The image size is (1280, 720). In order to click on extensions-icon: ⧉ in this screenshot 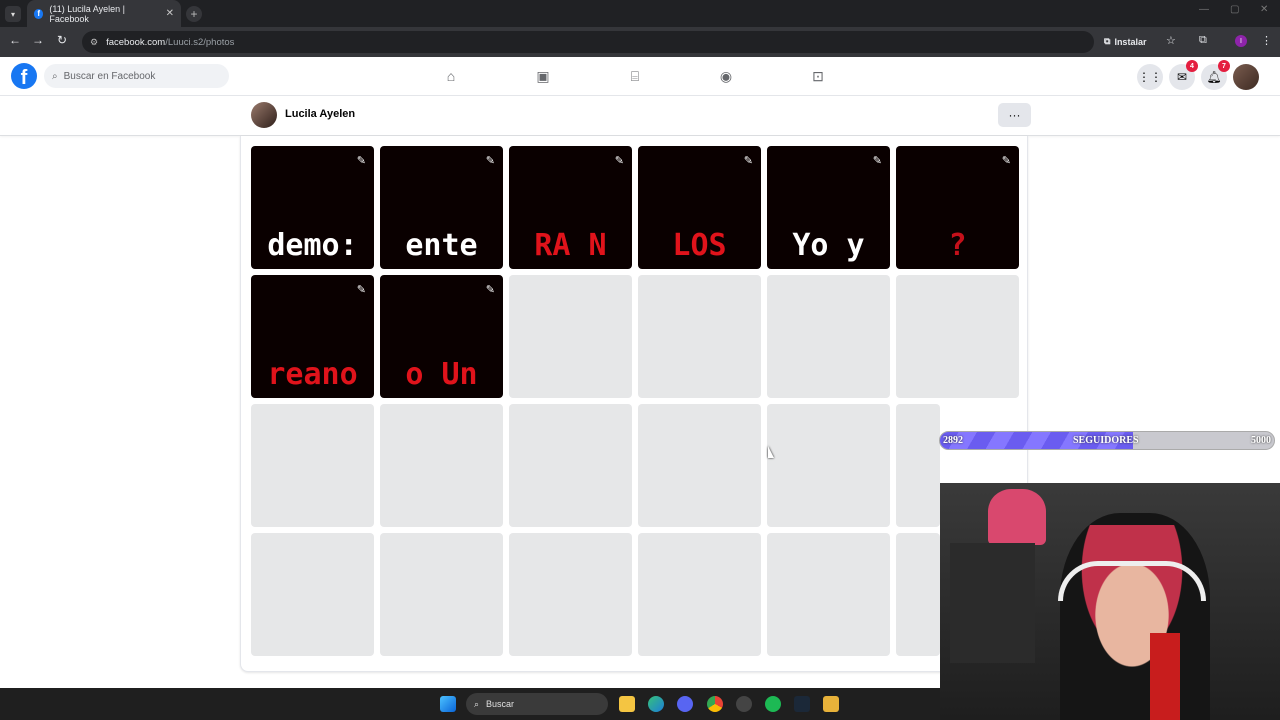, I will do `click(1203, 40)`.